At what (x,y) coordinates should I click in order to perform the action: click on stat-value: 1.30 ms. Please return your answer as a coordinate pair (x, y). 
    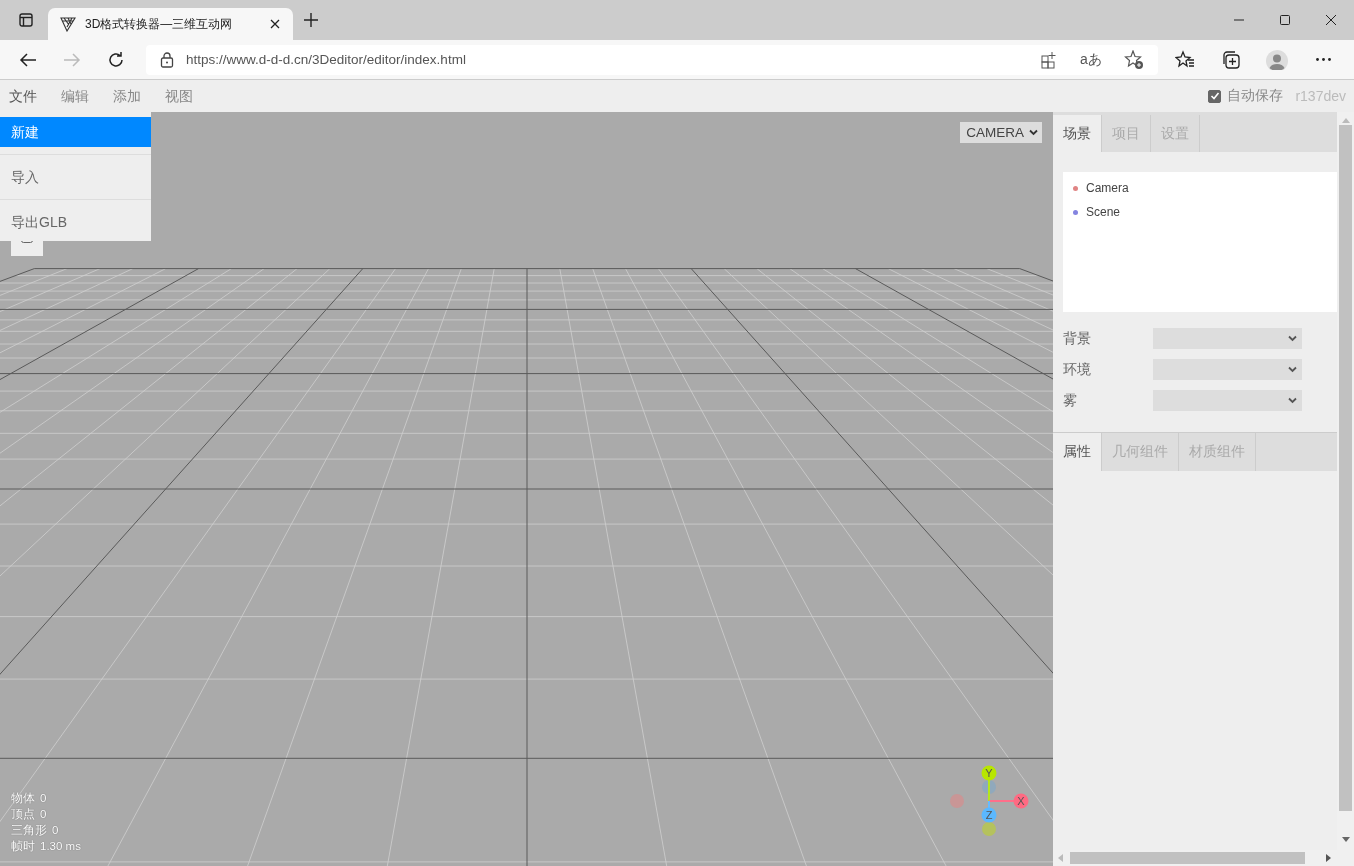
    Looking at the image, I should click on (60, 846).